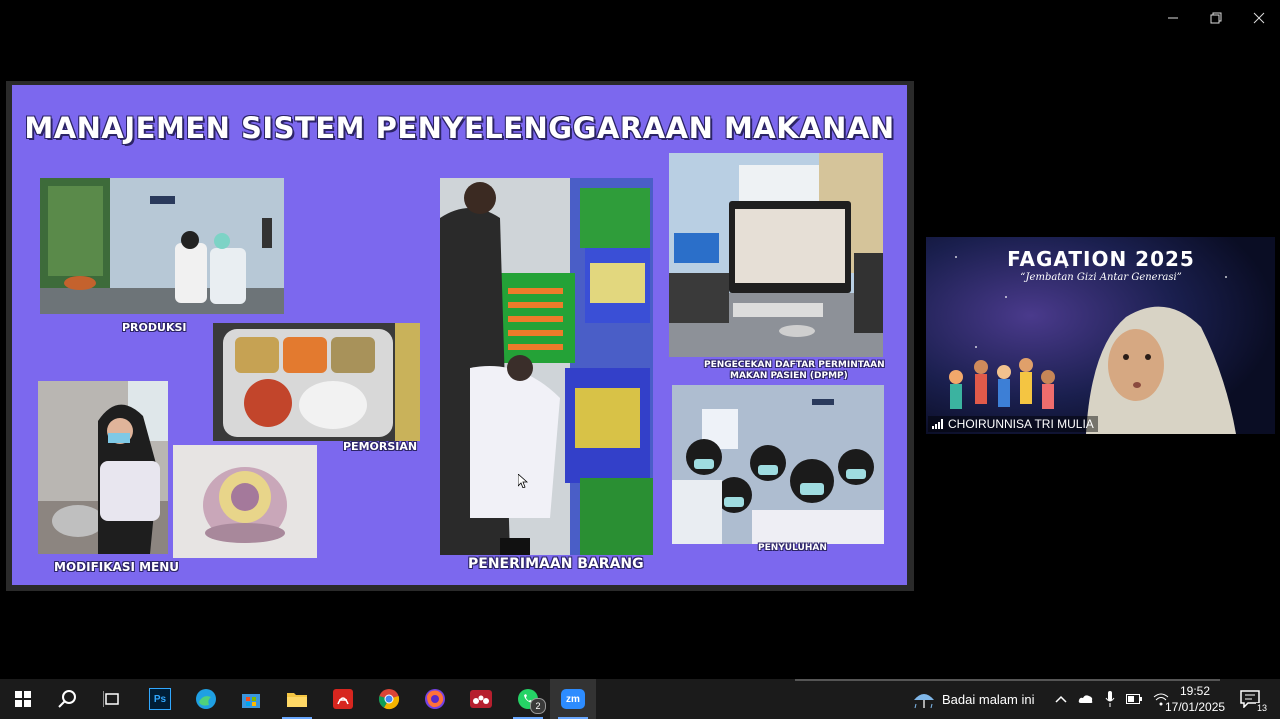  I want to click on taskbar-file-explorer, so click(297, 699).